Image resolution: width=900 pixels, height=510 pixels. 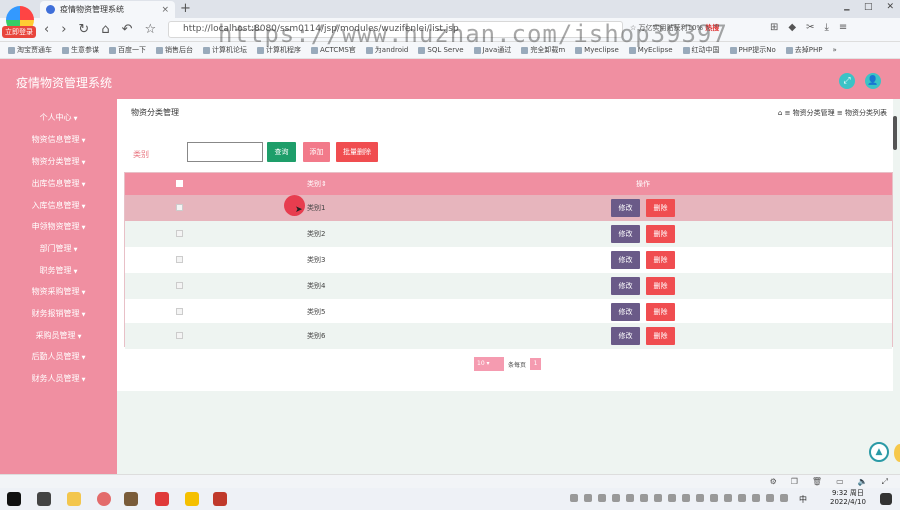 I want to click on table-row: 类别5 修改 删除, so click(x=508, y=312).